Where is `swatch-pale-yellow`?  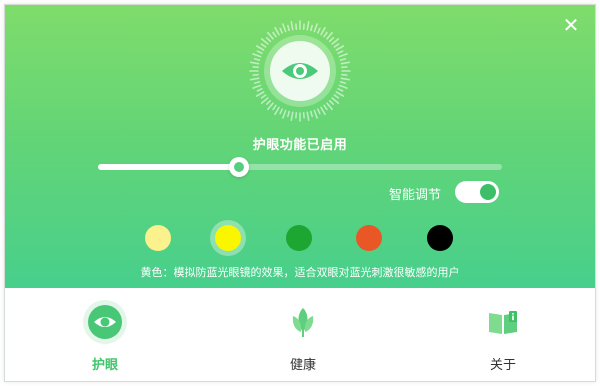 swatch-pale-yellow is located at coordinates (158, 238).